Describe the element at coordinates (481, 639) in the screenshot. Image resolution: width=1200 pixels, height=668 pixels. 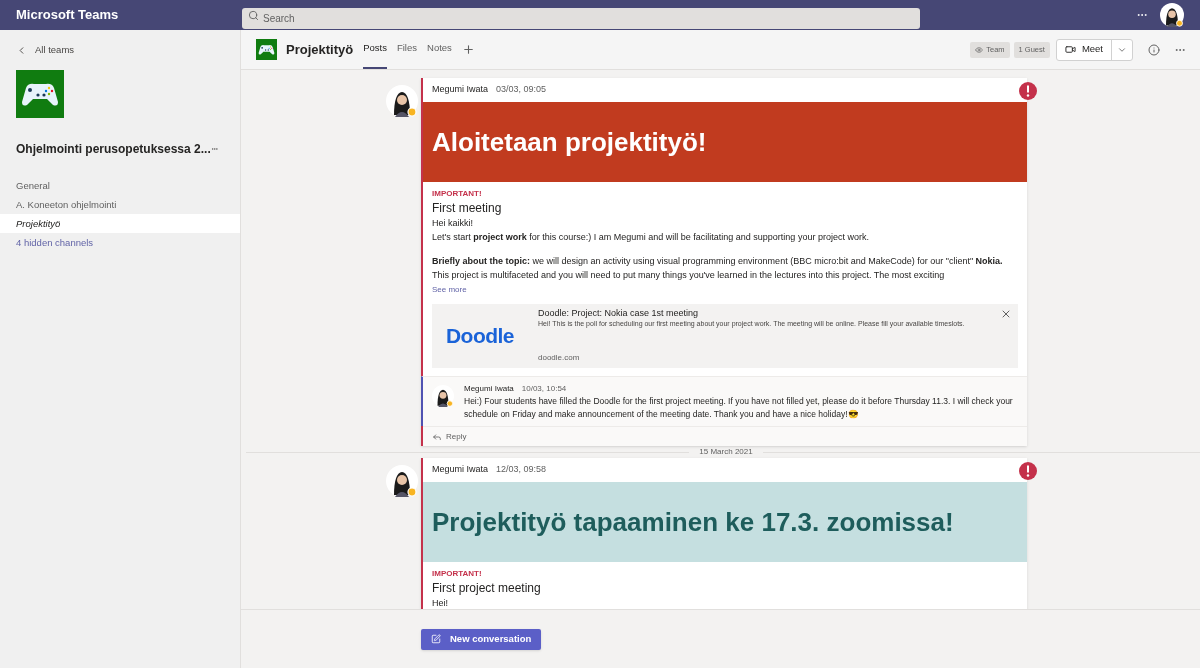
I see `new-conversation-button: New conversation` at that location.